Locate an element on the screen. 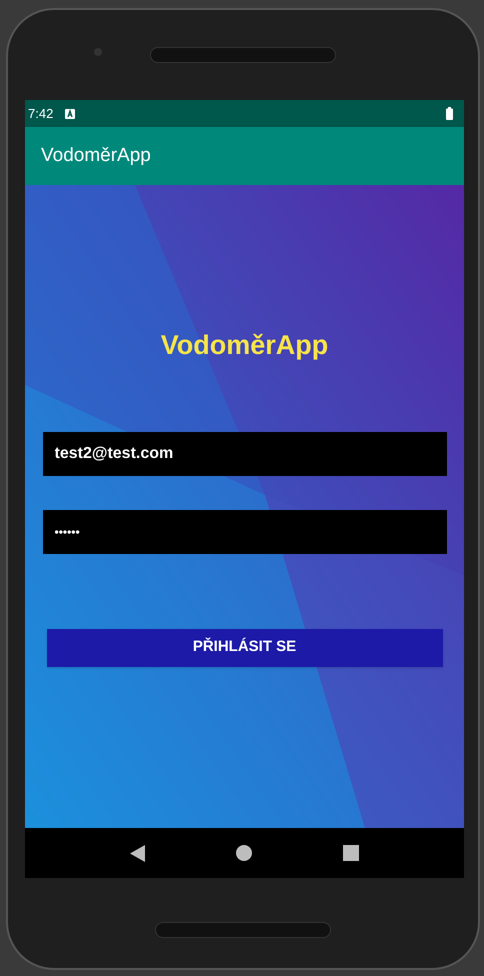 This screenshot has height=976, width=484. status-time: 7:42 is located at coordinates (41, 113).